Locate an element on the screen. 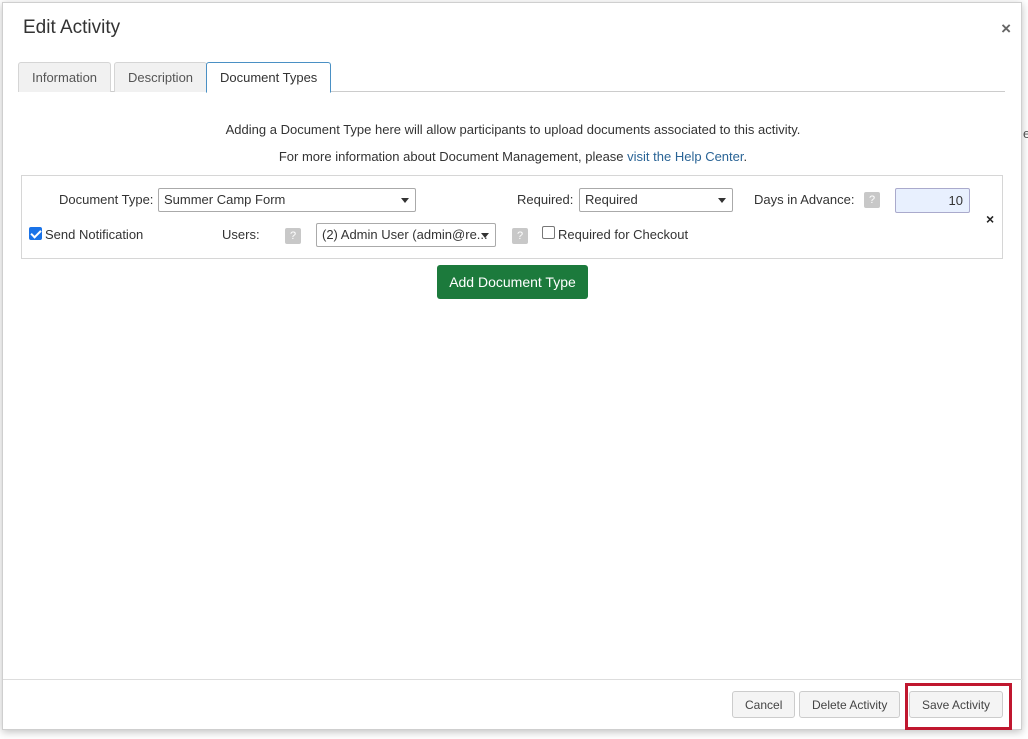 The image size is (1028, 739). save-button-highlight is located at coordinates (958, 706).